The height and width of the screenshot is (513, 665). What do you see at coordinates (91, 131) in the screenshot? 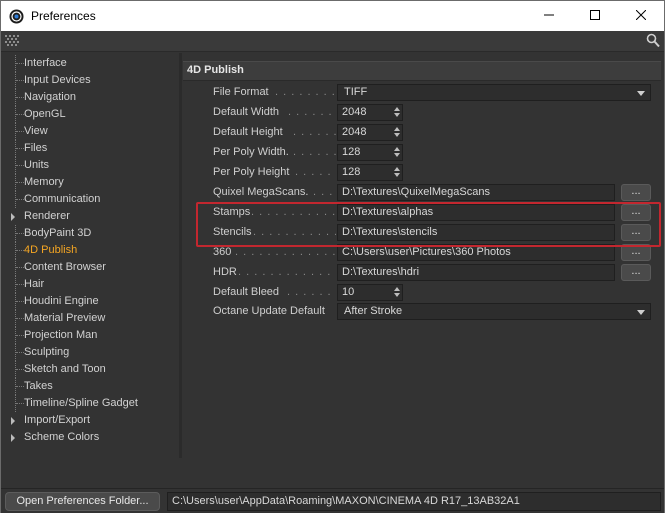
I see `sidebar-item-view: View` at bounding box center [91, 131].